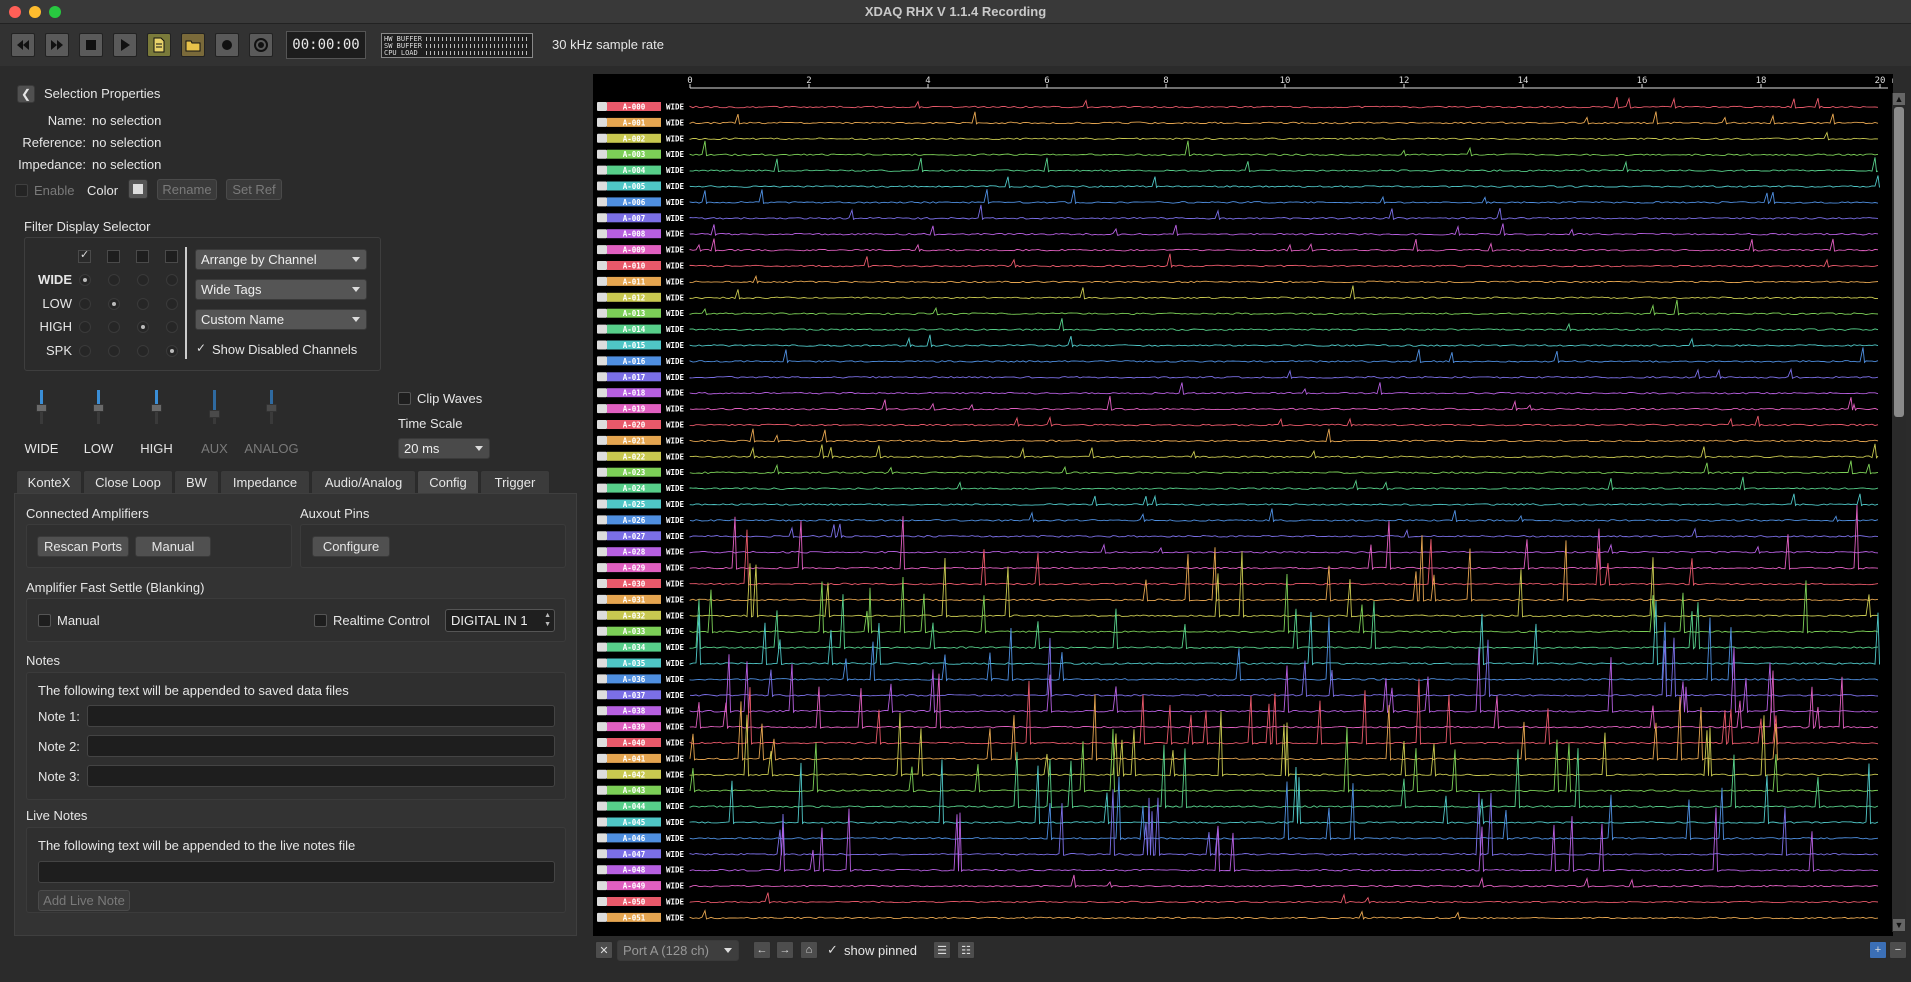 This screenshot has height=982, width=1911. I want to click on port-dropdown: Port A (128 ch), so click(678, 950).